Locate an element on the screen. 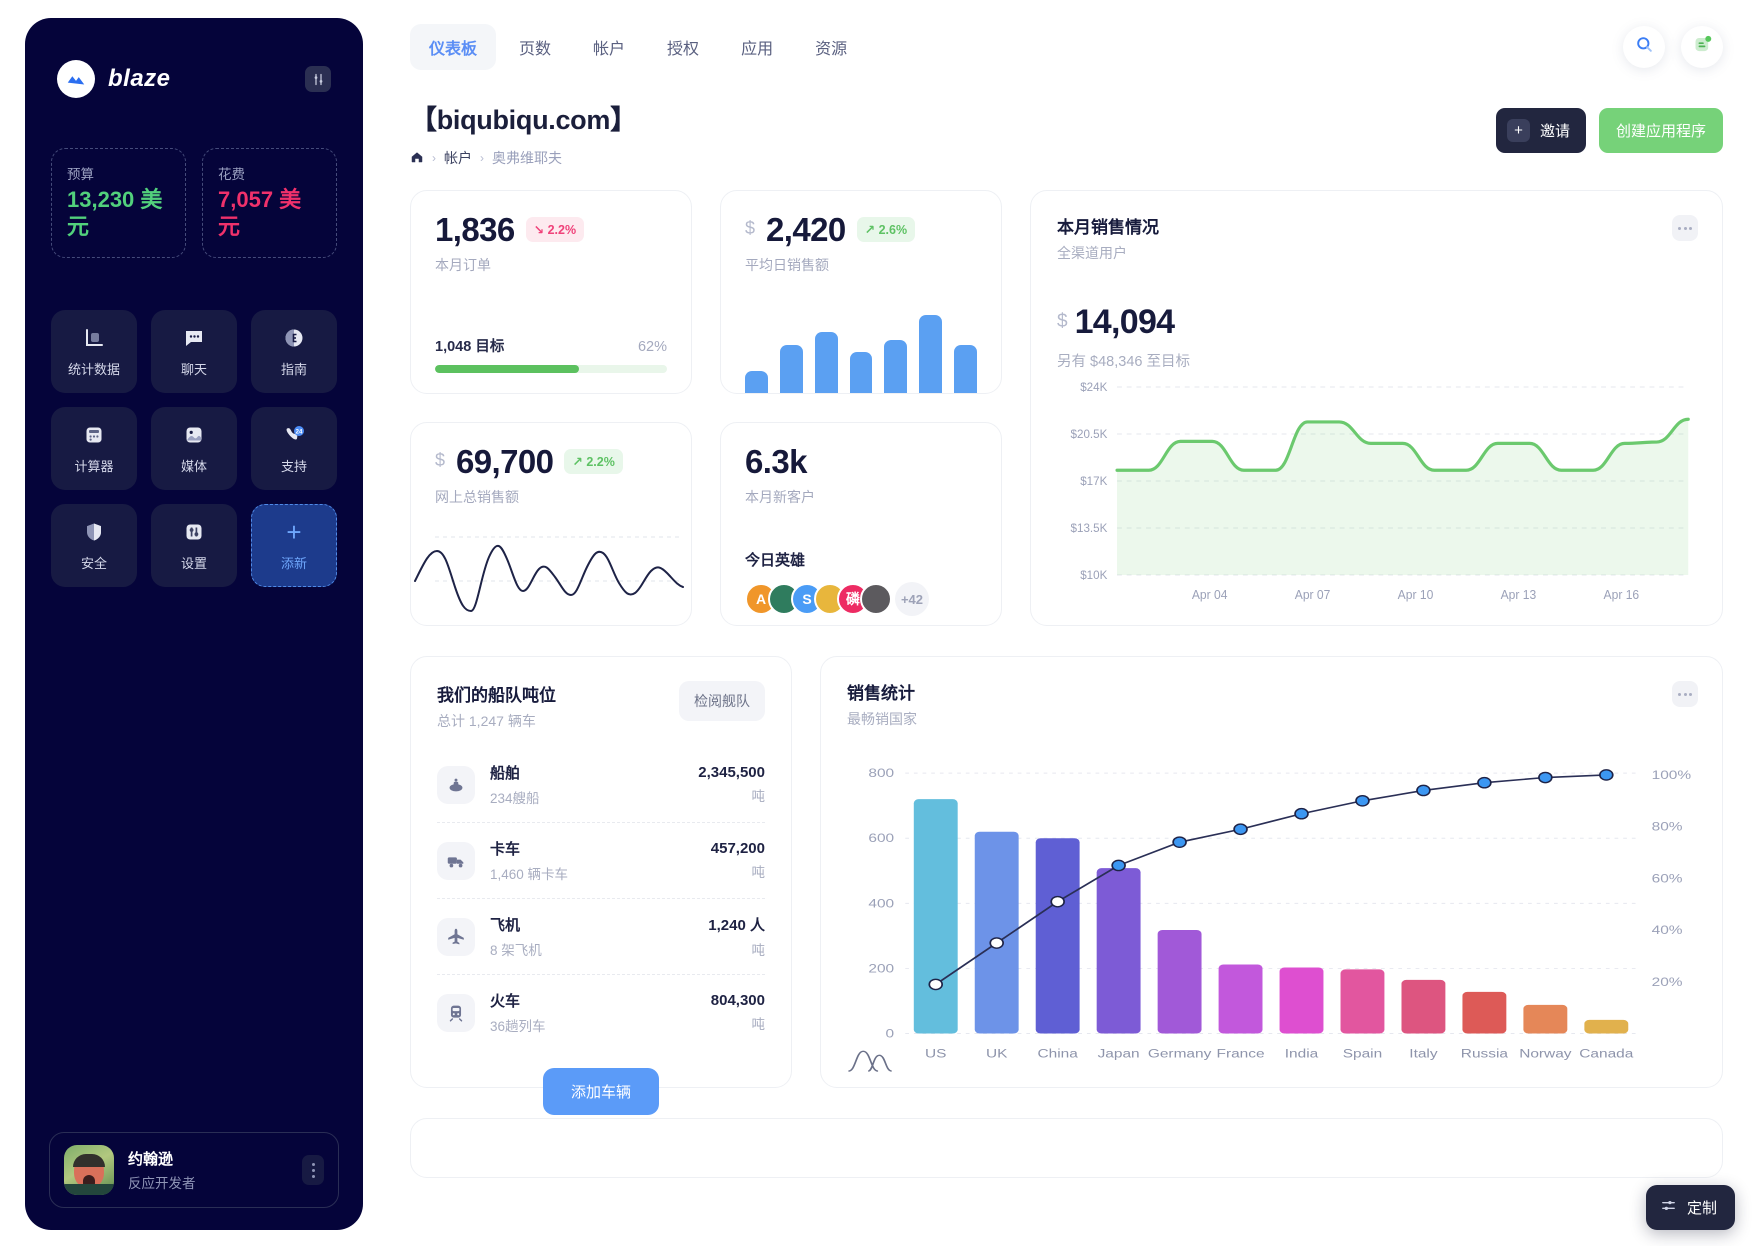  nav-tabs: 仪表板 页数 帐户 授权 应用 资源 is located at coordinates (638, 47).